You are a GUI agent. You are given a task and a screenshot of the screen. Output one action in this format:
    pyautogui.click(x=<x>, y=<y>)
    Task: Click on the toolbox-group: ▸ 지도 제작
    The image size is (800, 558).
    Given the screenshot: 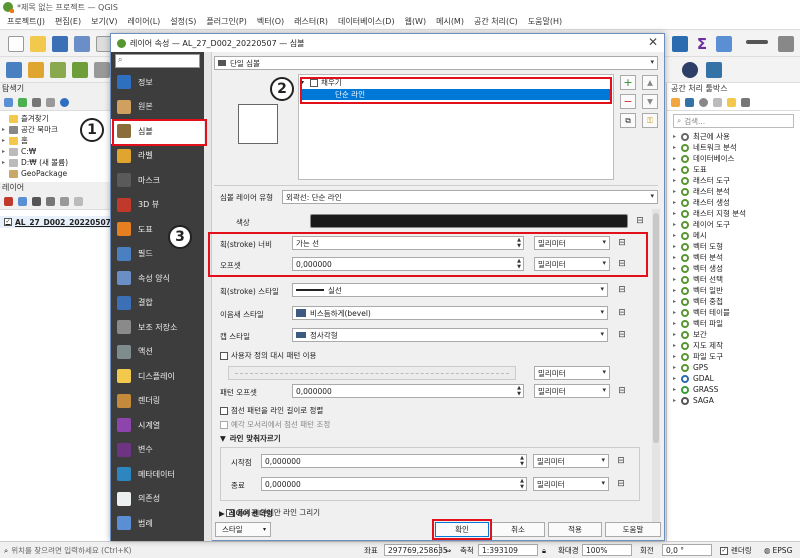 What is the action you would take?
    pyautogui.click(x=733, y=345)
    